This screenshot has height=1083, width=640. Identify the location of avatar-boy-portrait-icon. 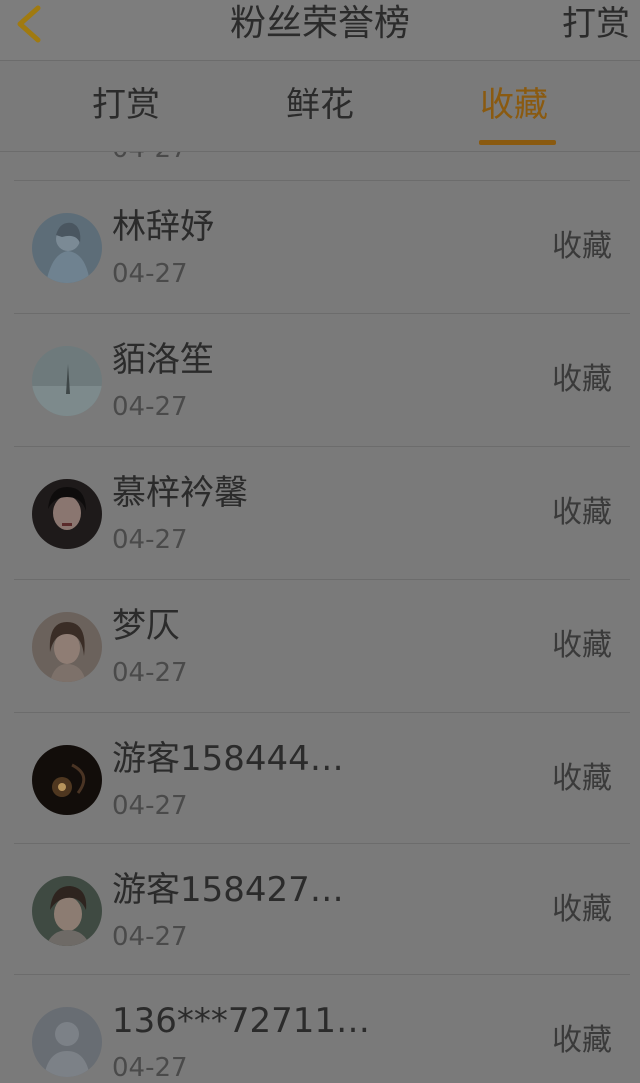
(67, 911).